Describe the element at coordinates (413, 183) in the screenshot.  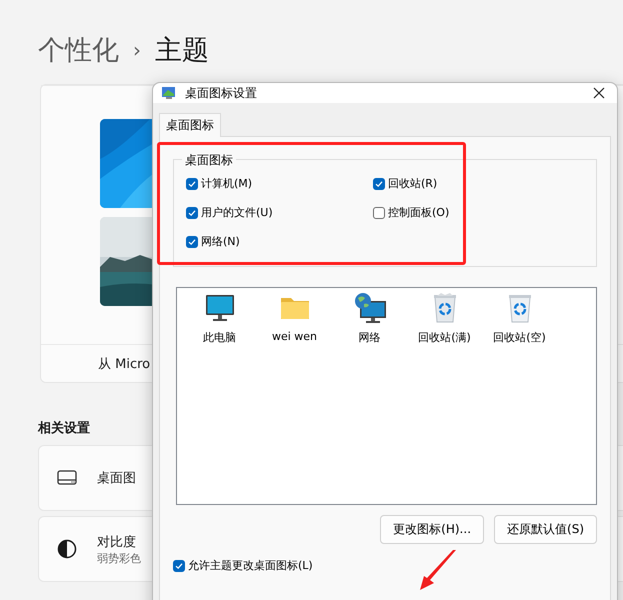
I see `checkbox-label: 回收站(R)` at that location.